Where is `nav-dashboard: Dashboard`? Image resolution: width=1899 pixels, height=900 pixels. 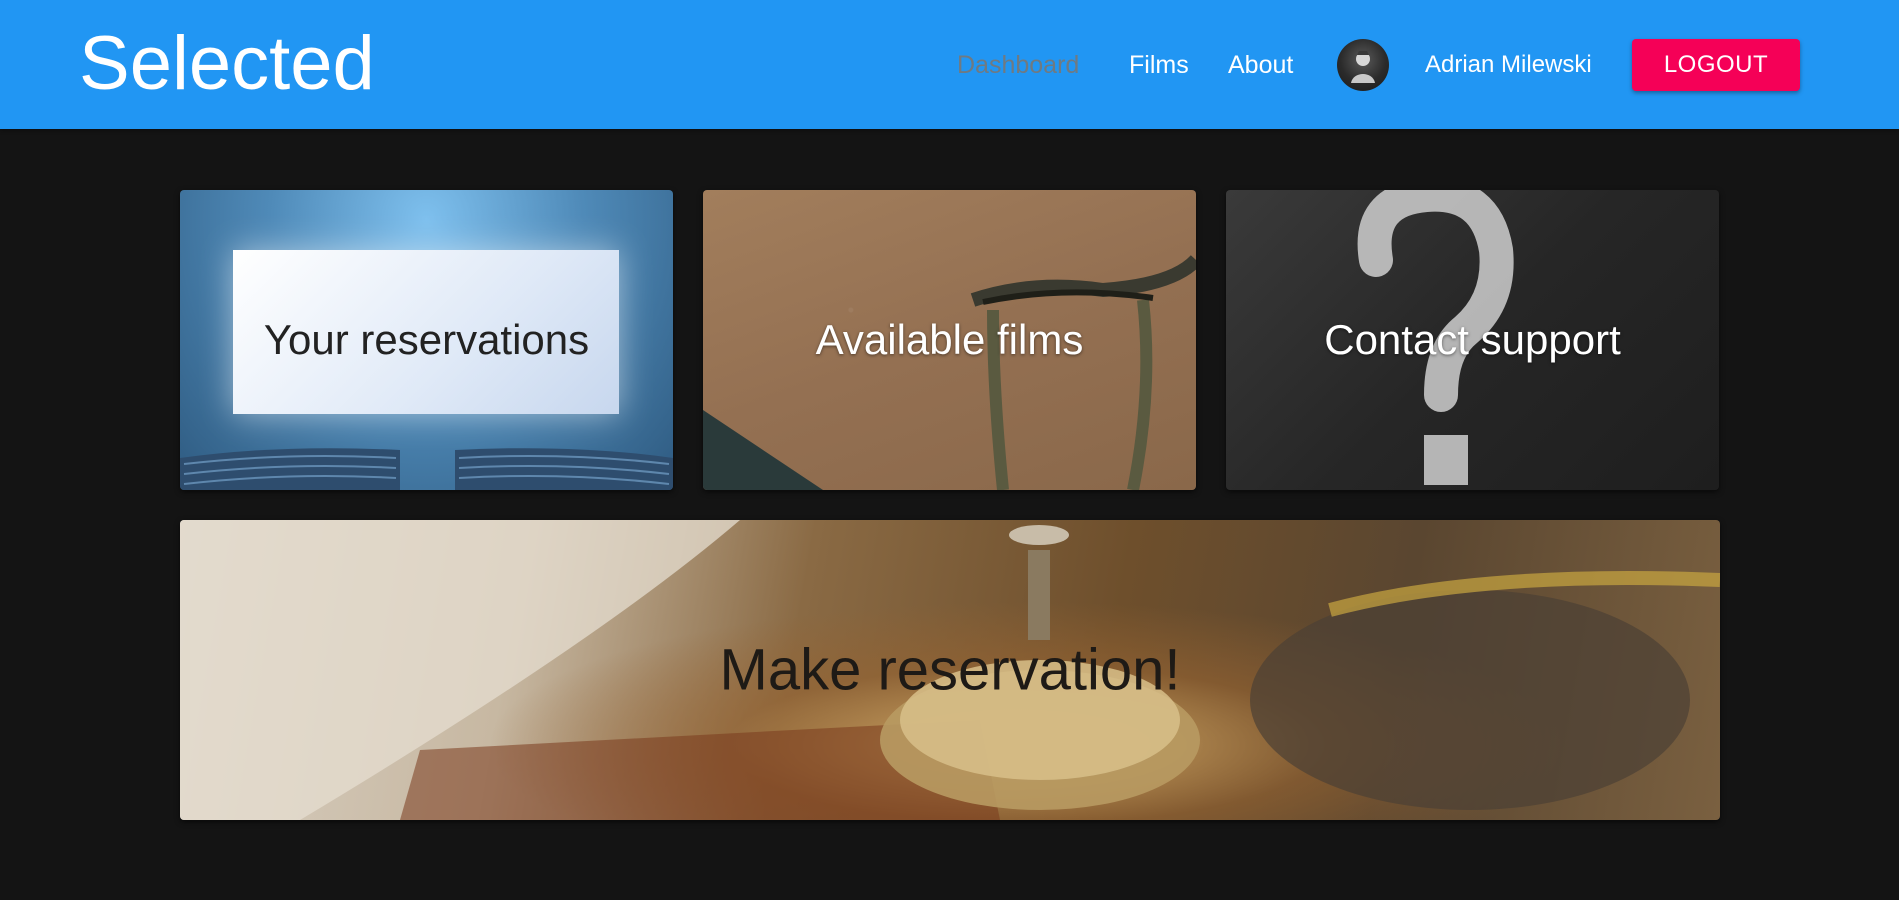 nav-dashboard: Dashboard is located at coordinates (1018, 65).